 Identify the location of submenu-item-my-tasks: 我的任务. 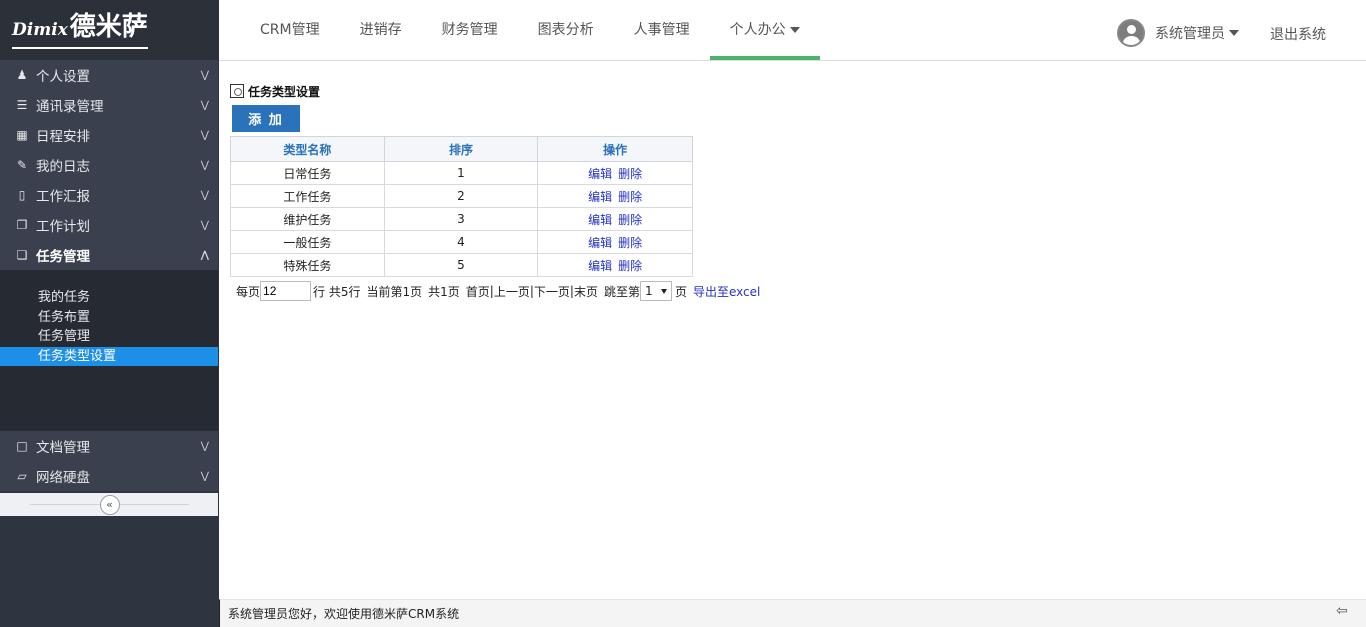
(109, 298).